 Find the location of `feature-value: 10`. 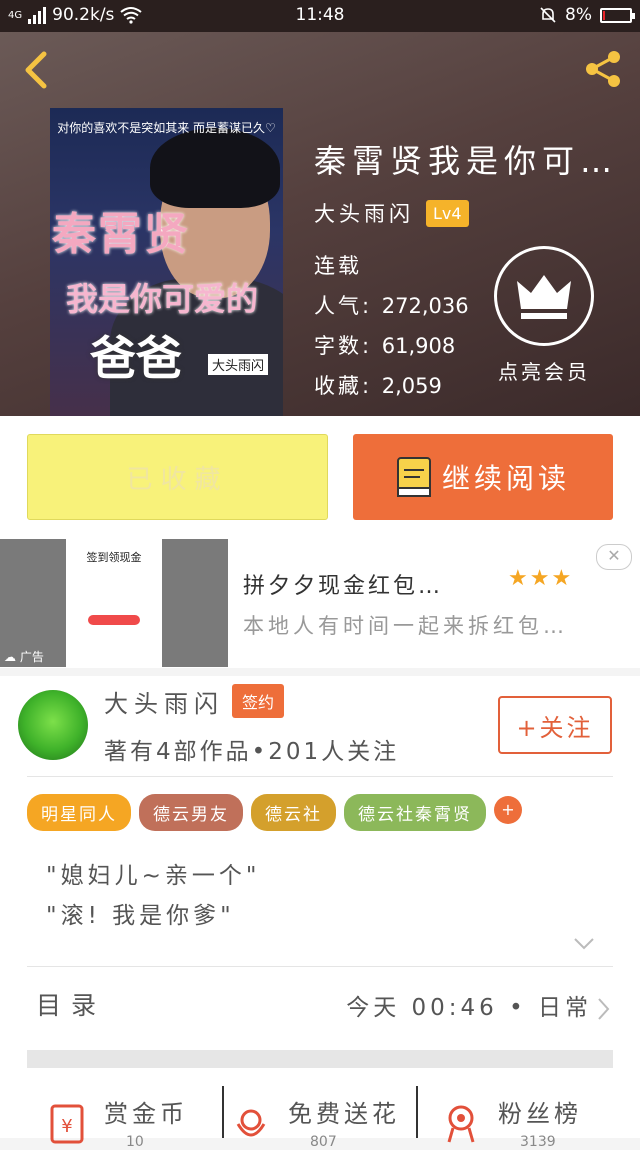

feature-value: 10 is located at coordinates (135, 1142).